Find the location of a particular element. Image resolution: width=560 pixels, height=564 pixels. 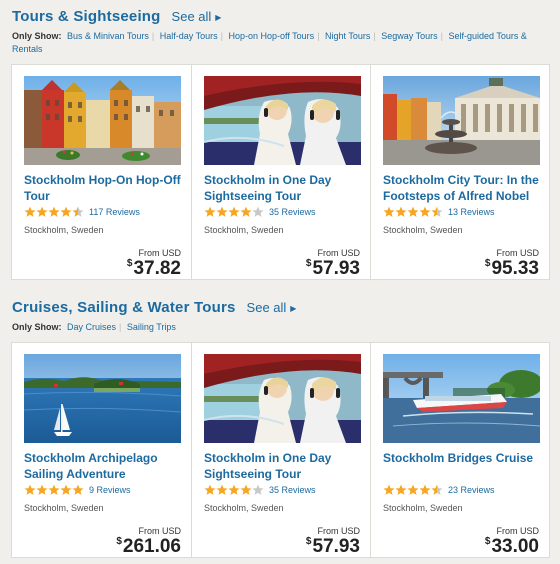

old-town-square-fountain-image is located at coordinates (461, 120).